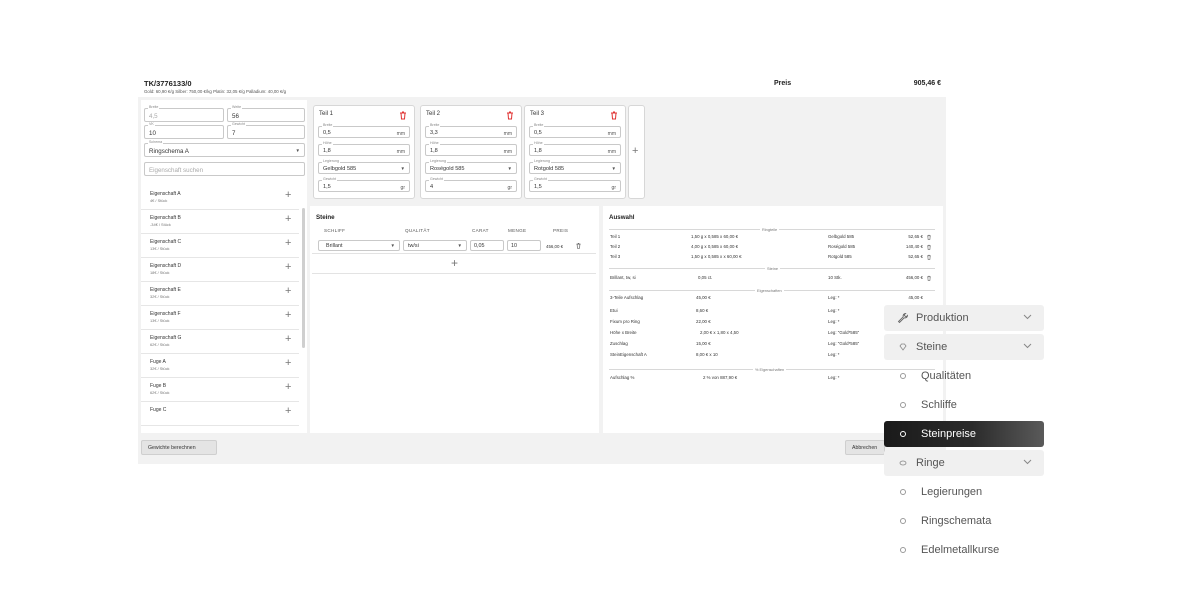 The width and height of the screenshot is (1200, 600). Describe the element at coordinates (703, 297) in the screenshot. I see `row-calc: 45,00 €` at that location.